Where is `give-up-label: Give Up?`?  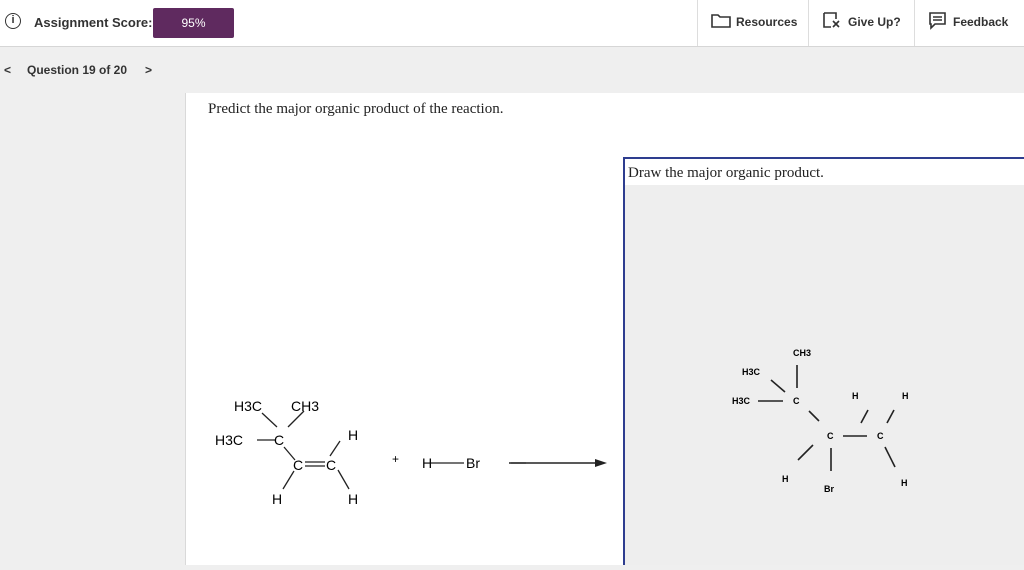
give-up-label: Give Up? is located at coordinates (874, 22).